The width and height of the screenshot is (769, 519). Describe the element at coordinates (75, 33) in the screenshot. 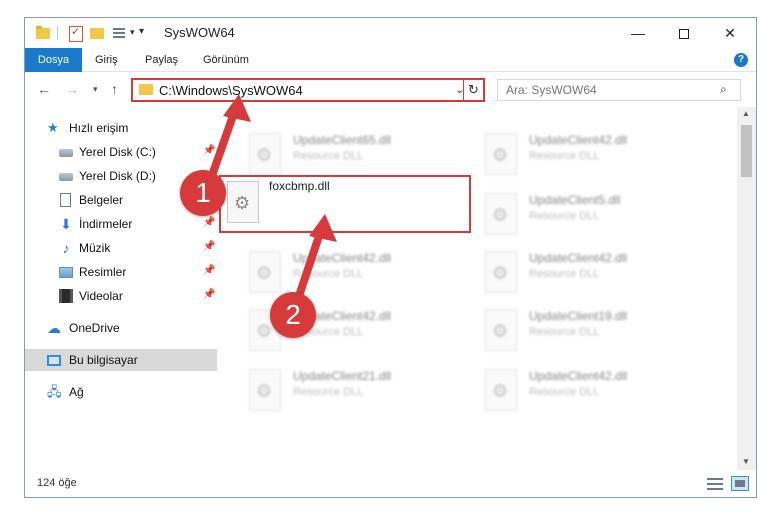

I see `properties-icon` at that location.